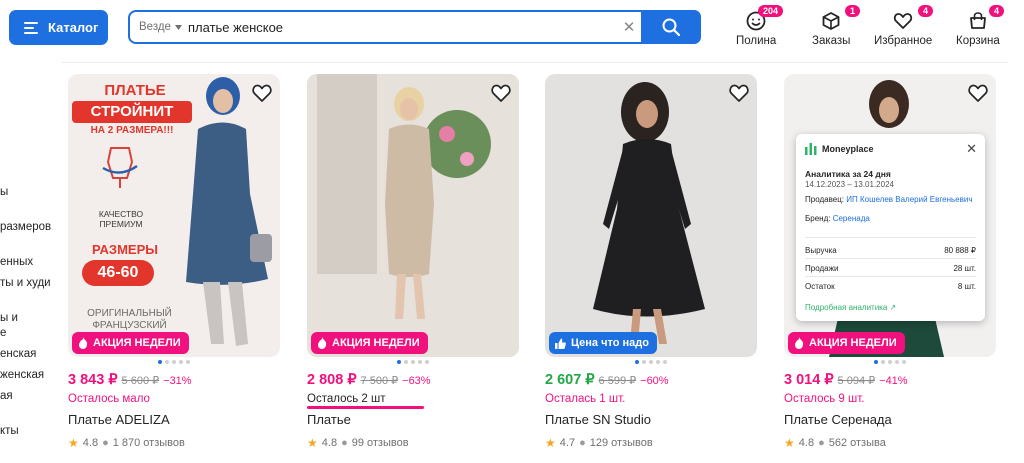  I want to click on rating-row: ★ 4.7 ● 129 отзывов, so click(599, 443).